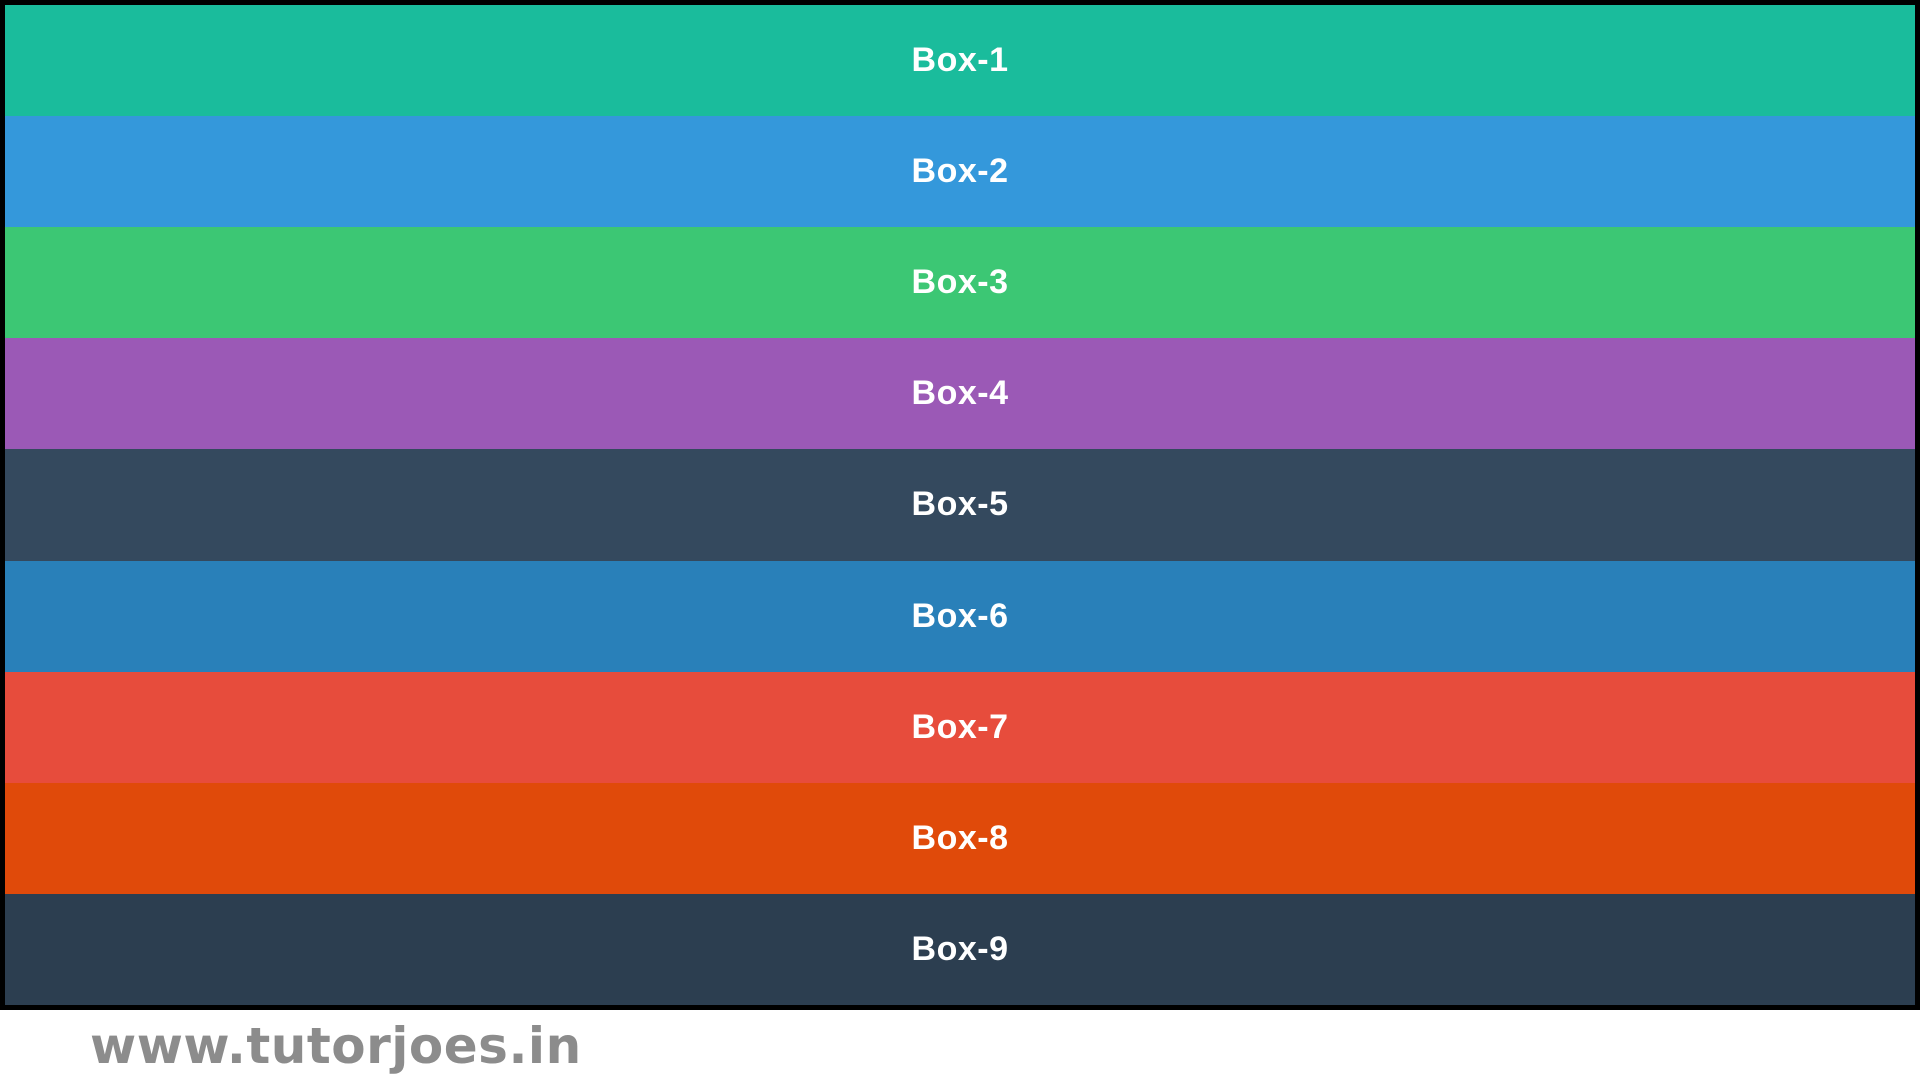 This screenshot has width=1920, height=1080. I want to click on box-4: Box-4, so click(960, 394).